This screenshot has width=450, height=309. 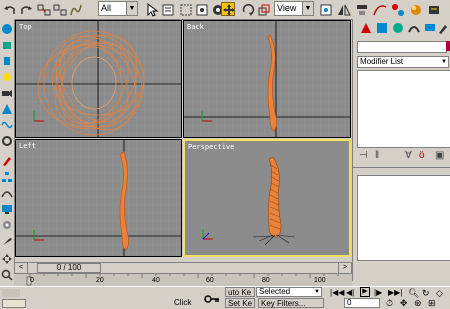 What do you see at coordinates (365, 292) in the screenshot?
I see `play-icon: ▶` at bounding box center [365, 292].